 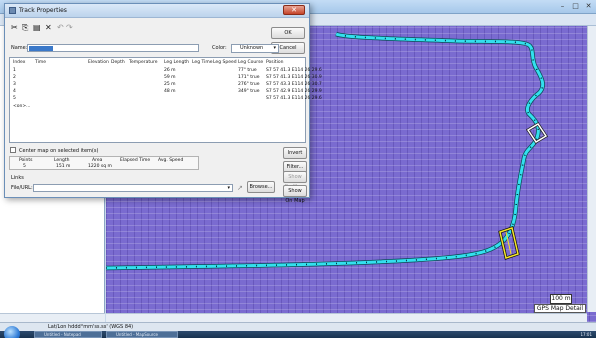 What do you see at coordinates (275, 62) in the screenshot?
I see `column-header-position: Position` at bounding box center [275, 62].